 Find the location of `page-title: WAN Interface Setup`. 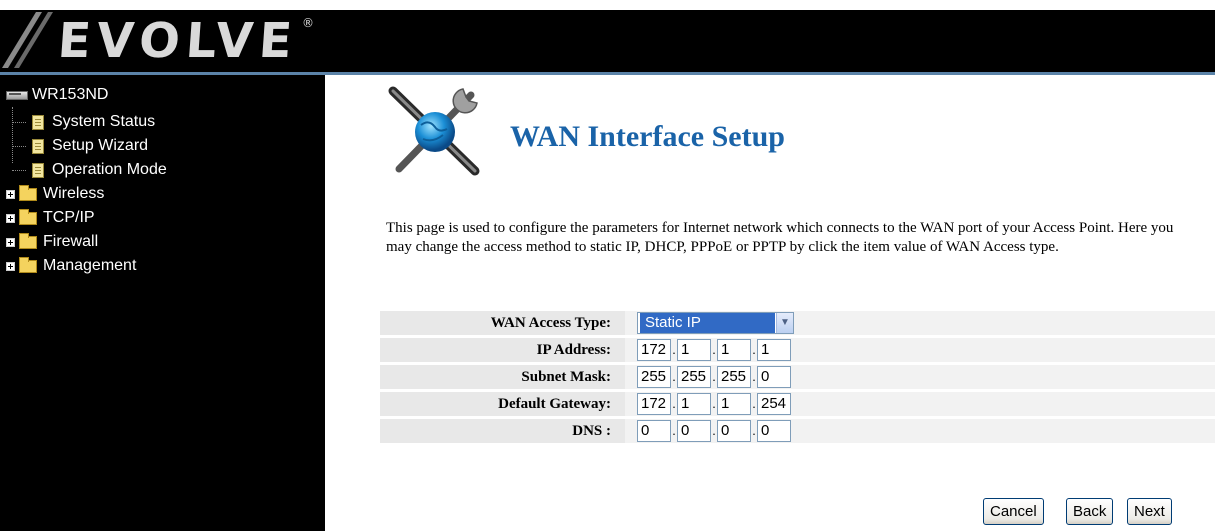

page-title: WAN Interface Setup is located at coordinates (647, 136).